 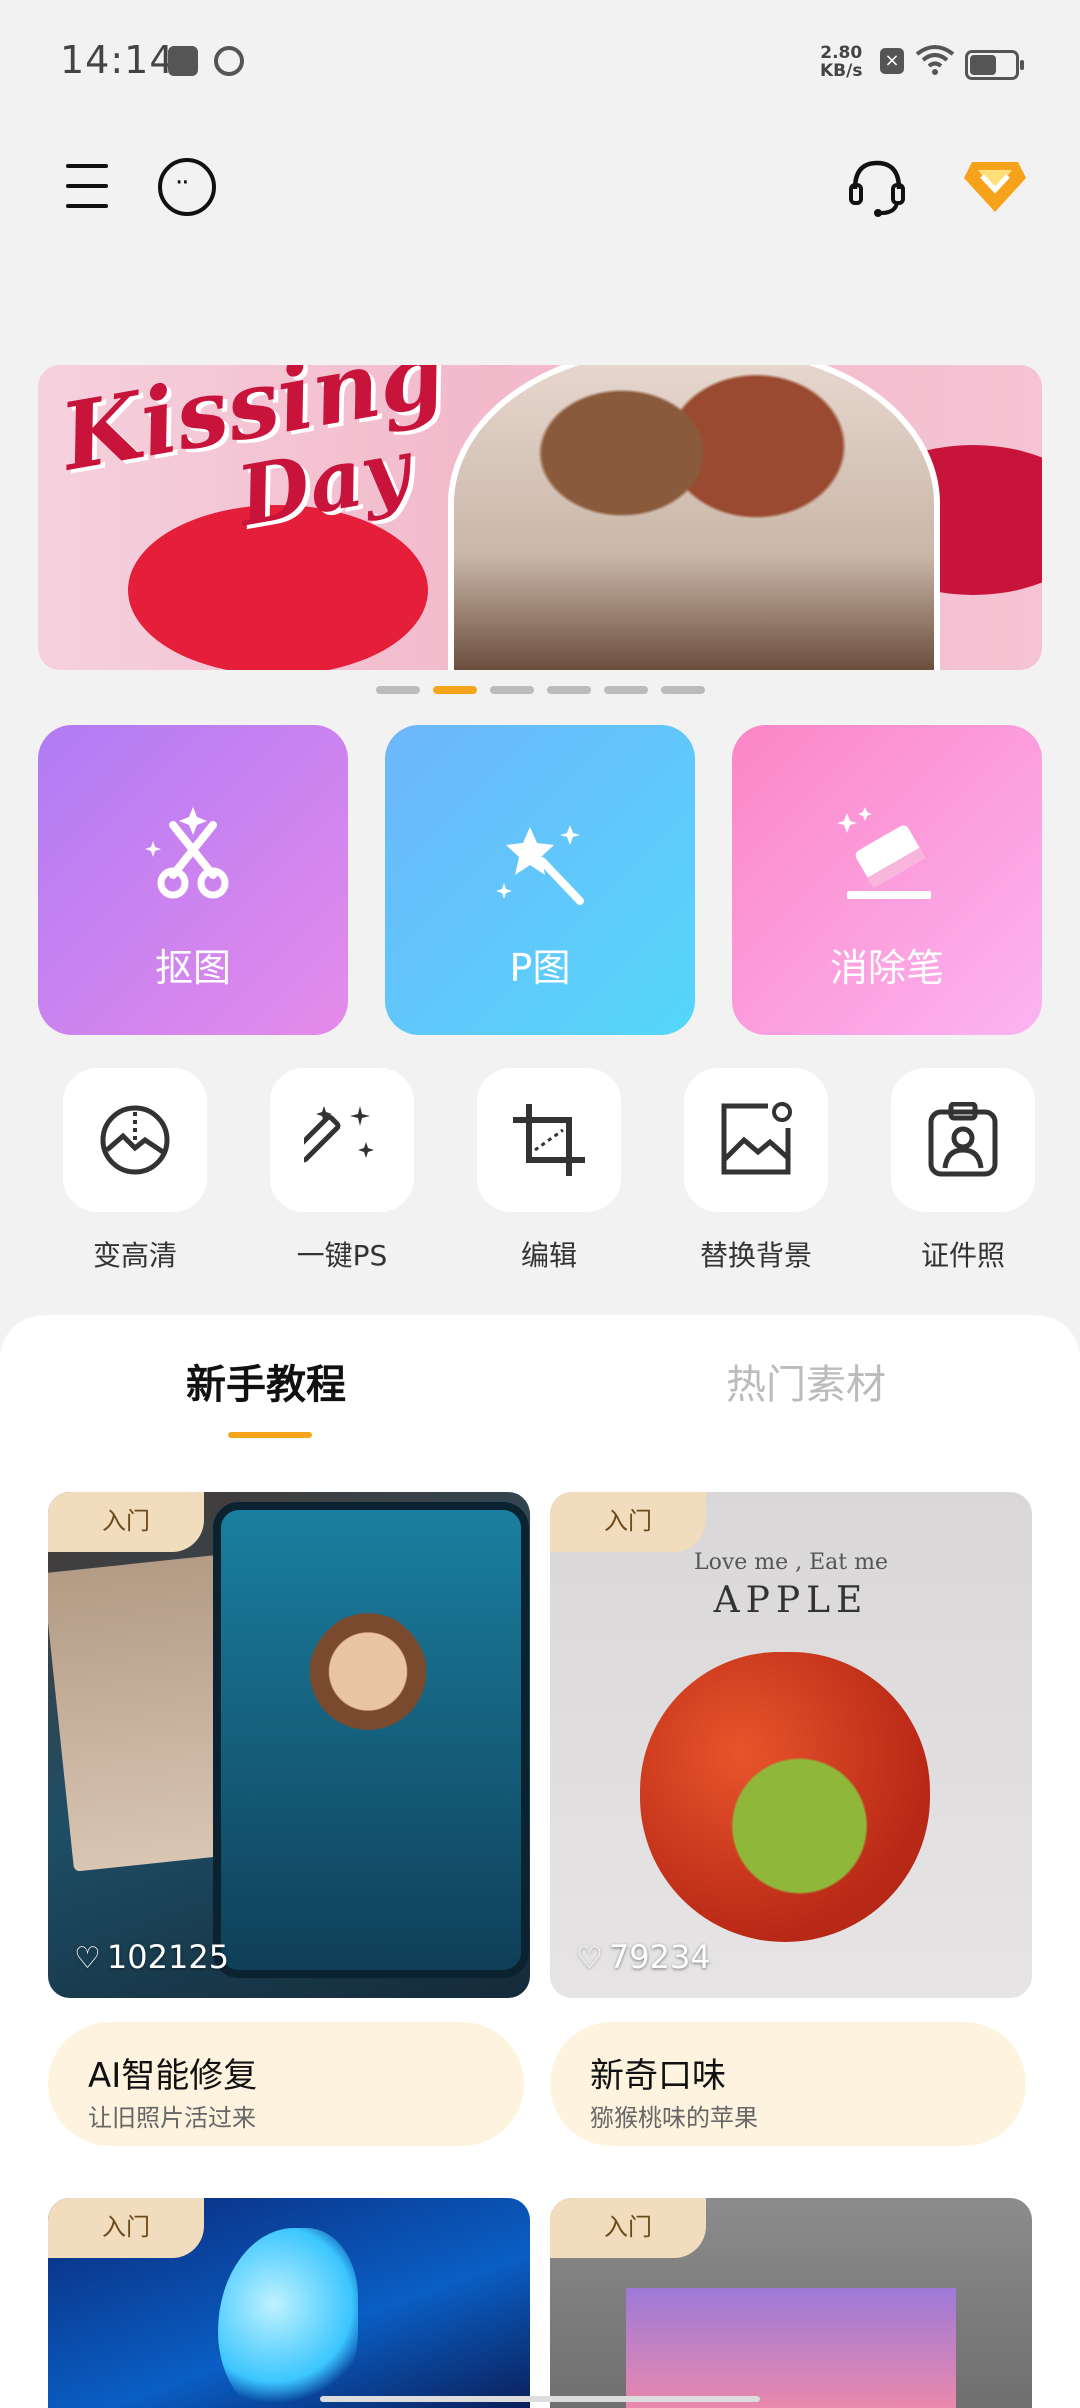 I want to click on tab-active-indicator, so click(x=270, y=1435).